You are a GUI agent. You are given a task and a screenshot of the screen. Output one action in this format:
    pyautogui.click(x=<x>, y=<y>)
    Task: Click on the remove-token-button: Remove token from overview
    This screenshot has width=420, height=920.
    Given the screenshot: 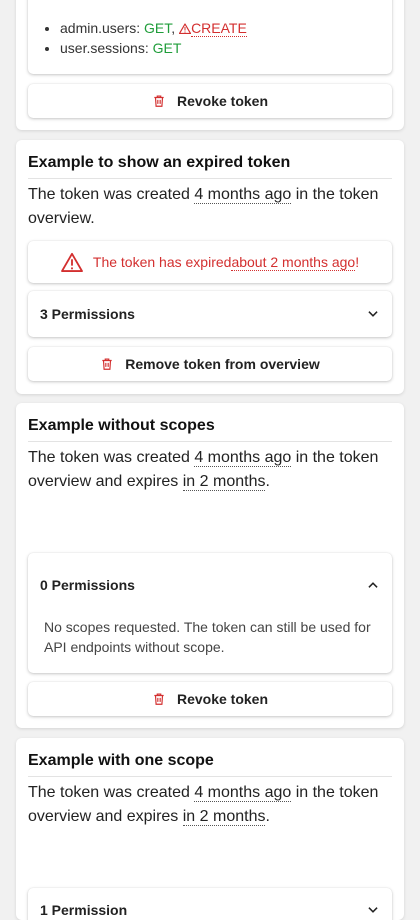 What is the action you would take?
    pyautogui.click(x=210, y=364)
    